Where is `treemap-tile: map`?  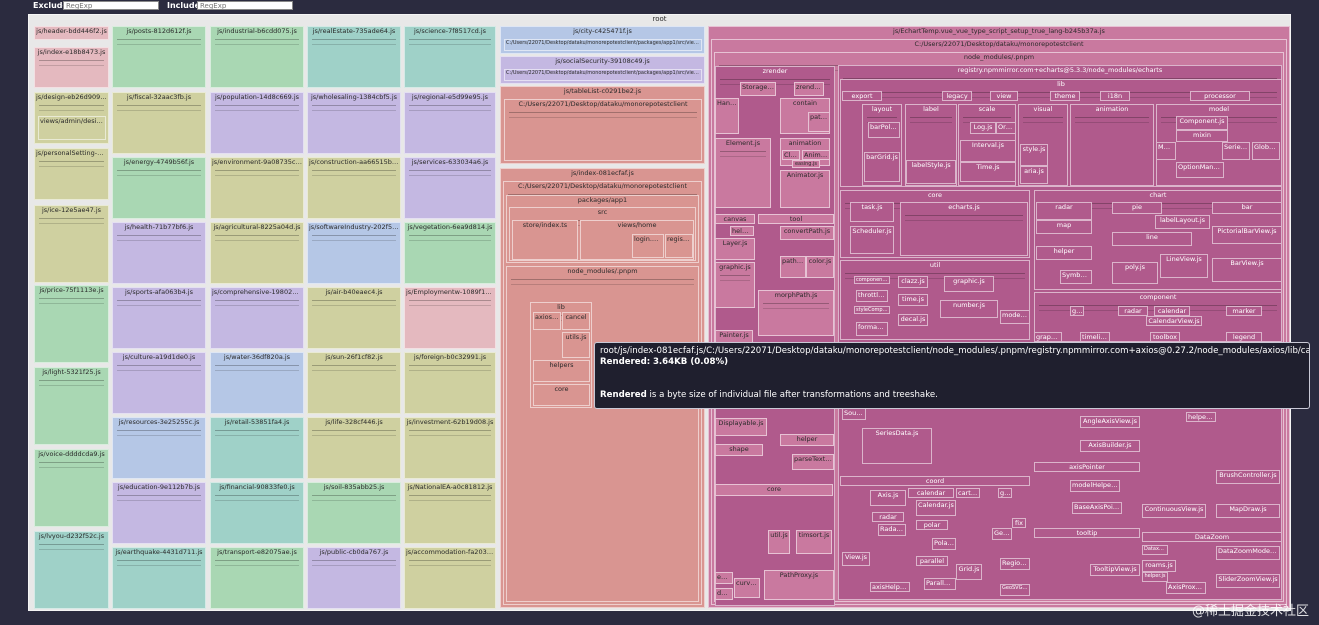 treemap-tile: map is located at coordinates (1064, 227).